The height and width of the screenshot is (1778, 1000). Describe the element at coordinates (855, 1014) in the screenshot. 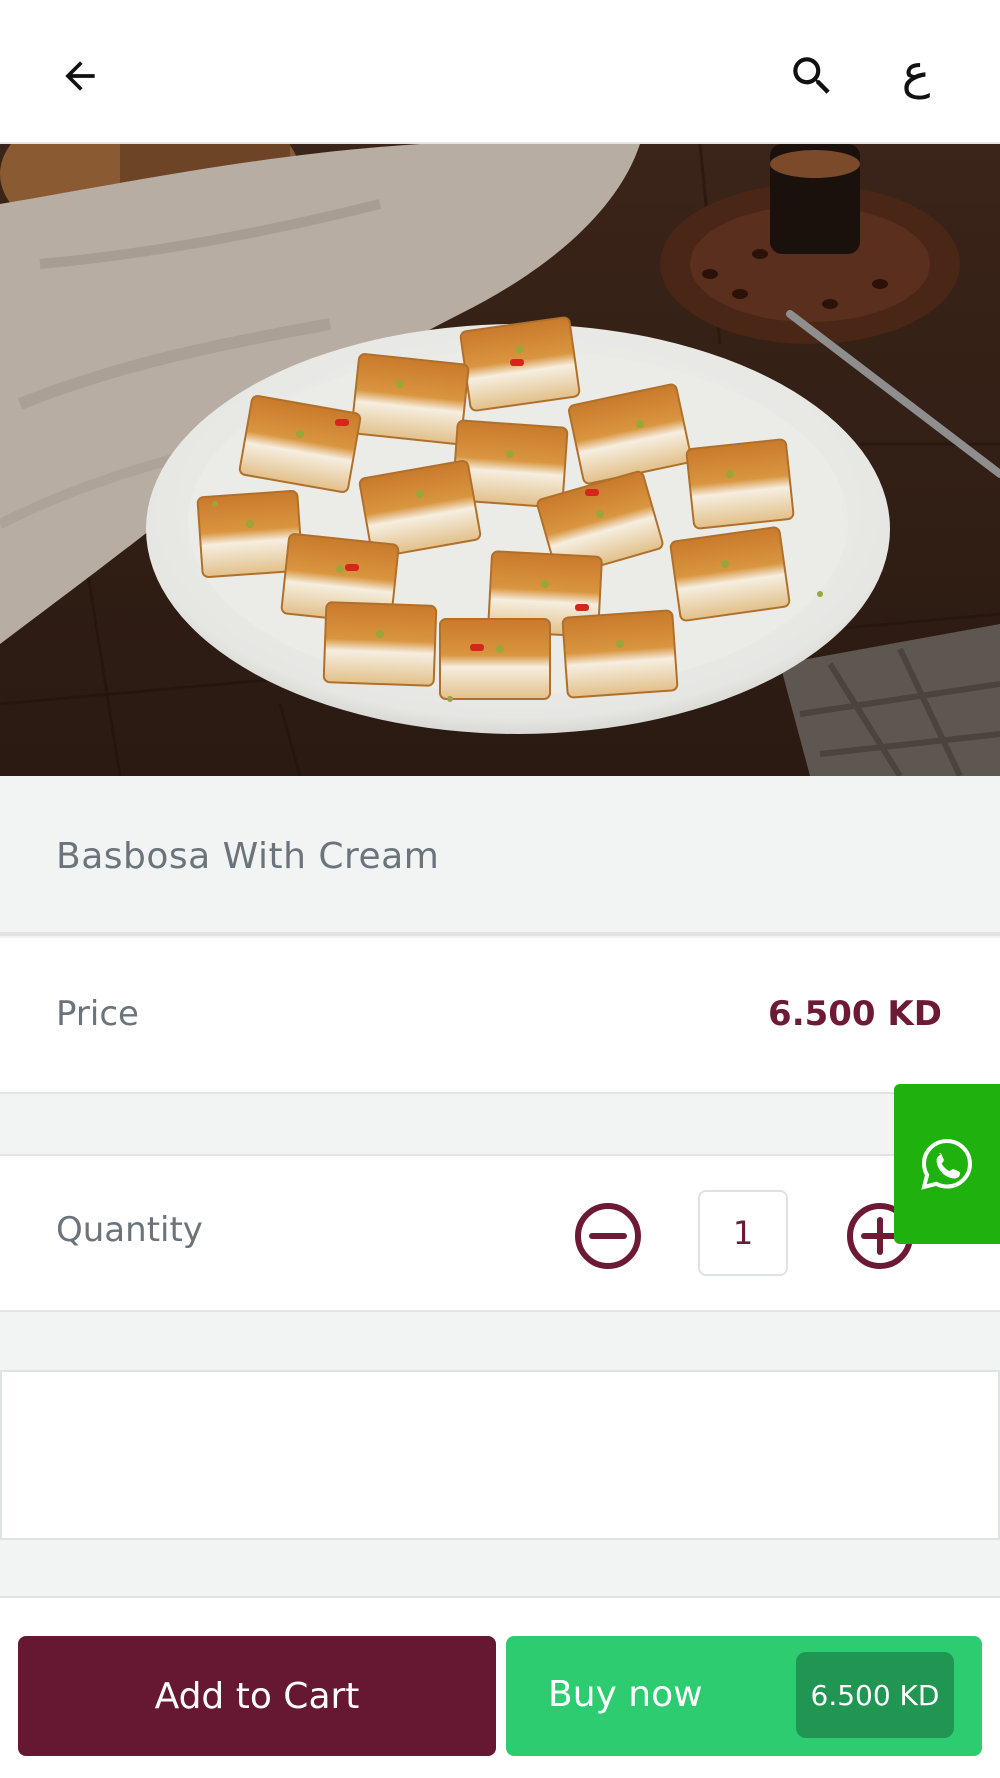

I see `price-value: 6.500 KD` at that location.